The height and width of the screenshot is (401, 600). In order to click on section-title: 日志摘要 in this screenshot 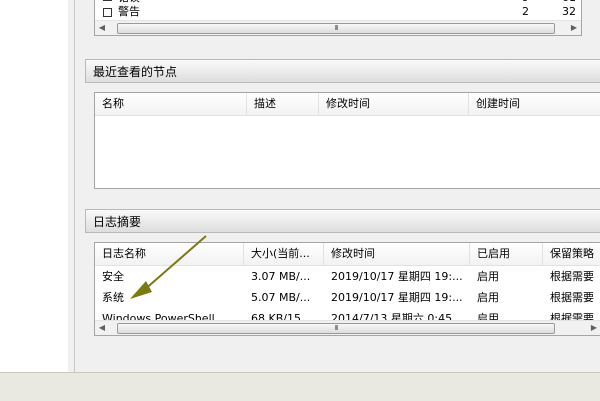, I will do `click(117, 222)`.